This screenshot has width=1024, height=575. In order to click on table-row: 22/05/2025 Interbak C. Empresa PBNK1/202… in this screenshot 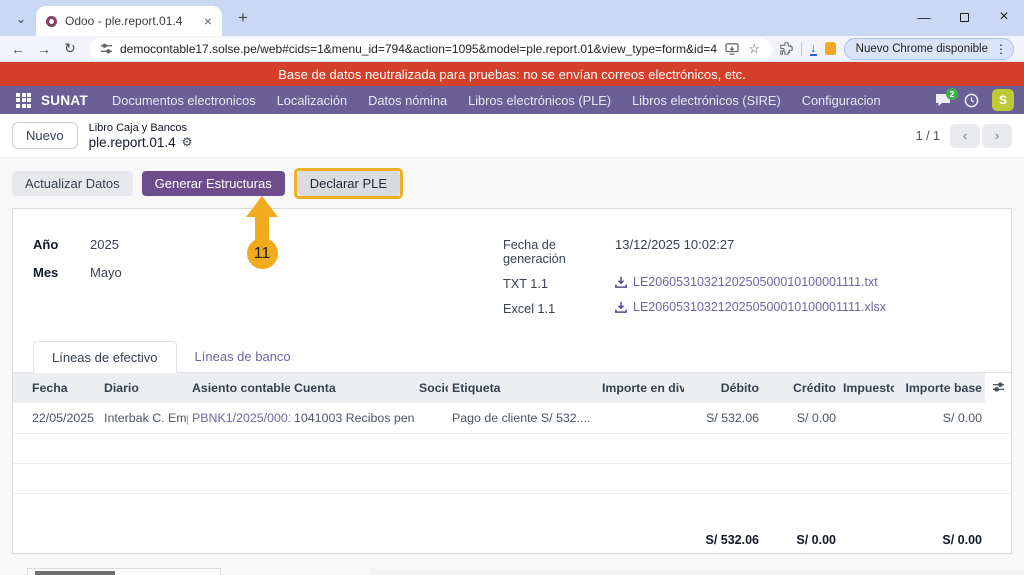, I will do `click(512, 418)`.